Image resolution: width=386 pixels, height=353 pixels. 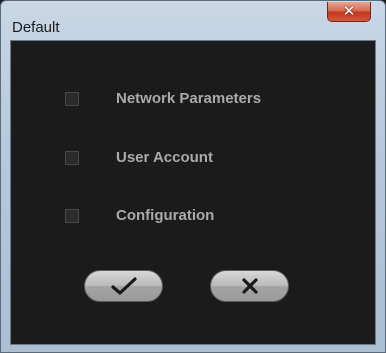 I want to click on checkmark-icon, so click(x=123, y=286).